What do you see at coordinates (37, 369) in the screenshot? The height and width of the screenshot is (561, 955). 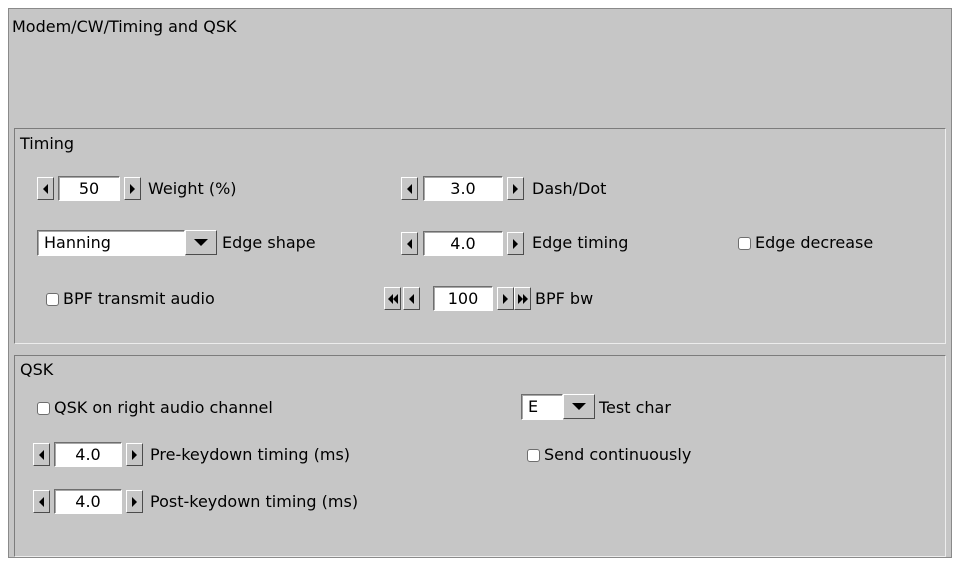 I see `qsk-group-label: QSK` at bounding box center [37, 369].